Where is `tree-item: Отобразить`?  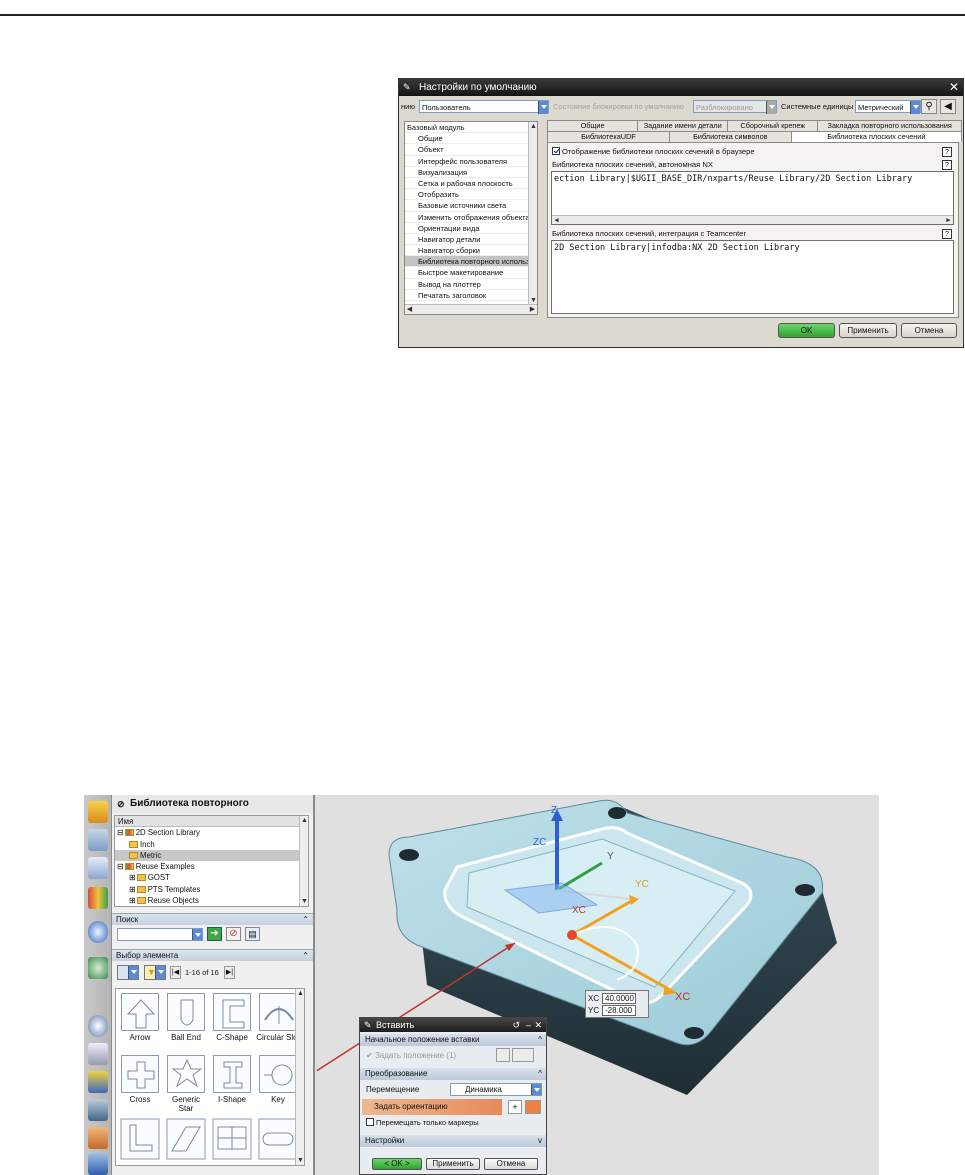 tree-item: Отобразить is located at coordinates (467, 195).